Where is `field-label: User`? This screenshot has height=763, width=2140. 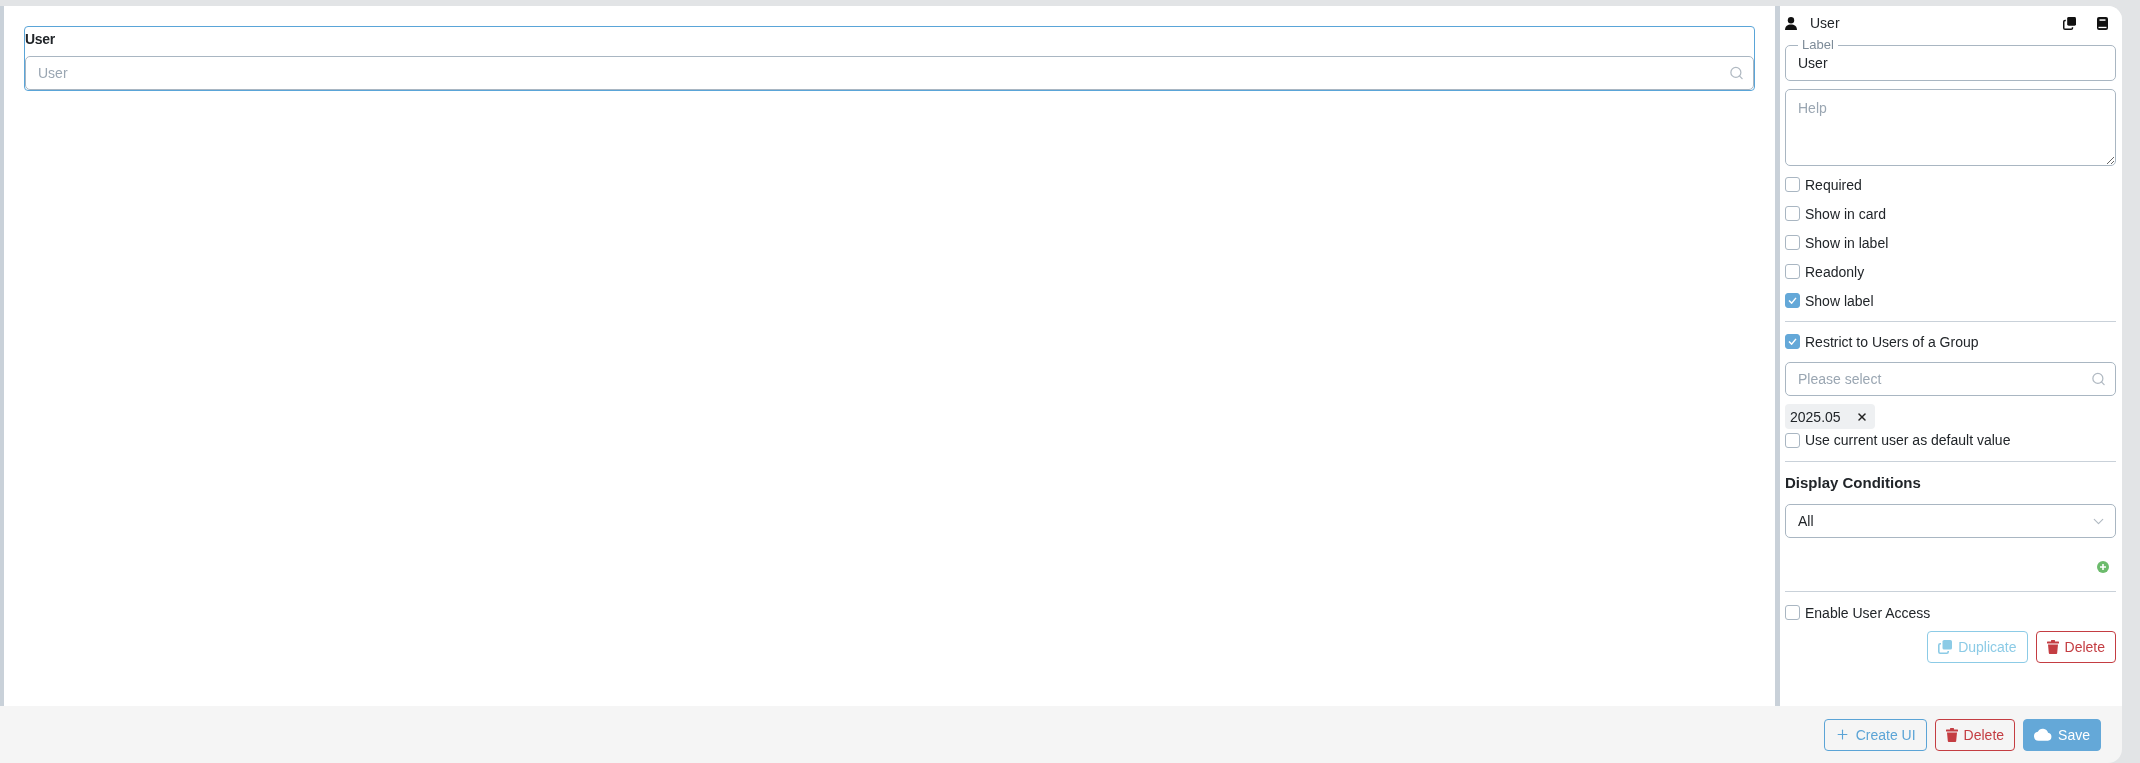 field-label: User is located at coordinates (40, 39).